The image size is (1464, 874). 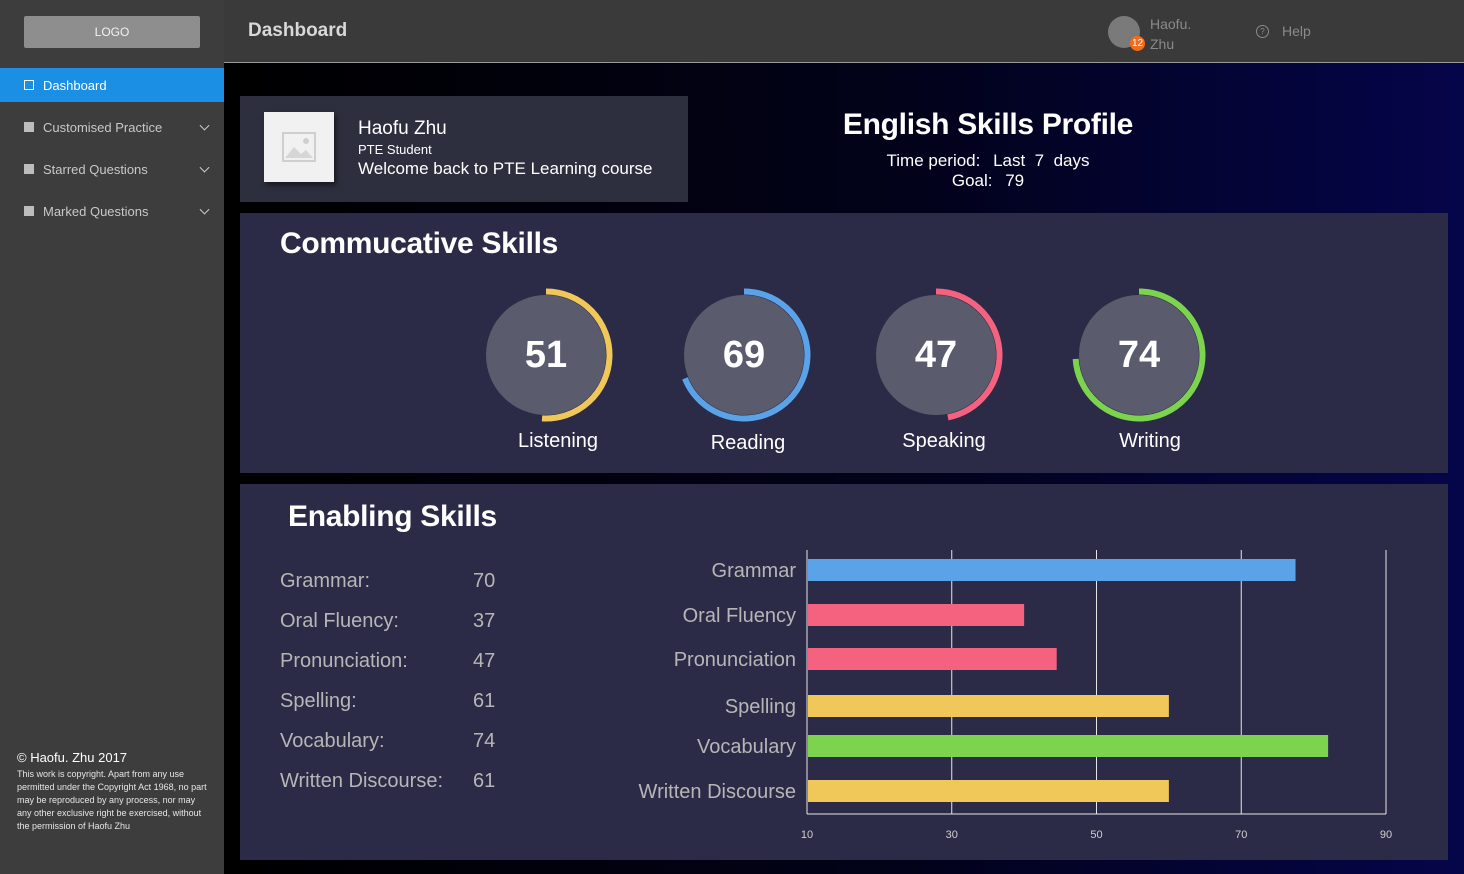 I want to click on profile-photo, so click(x=299, y=147).